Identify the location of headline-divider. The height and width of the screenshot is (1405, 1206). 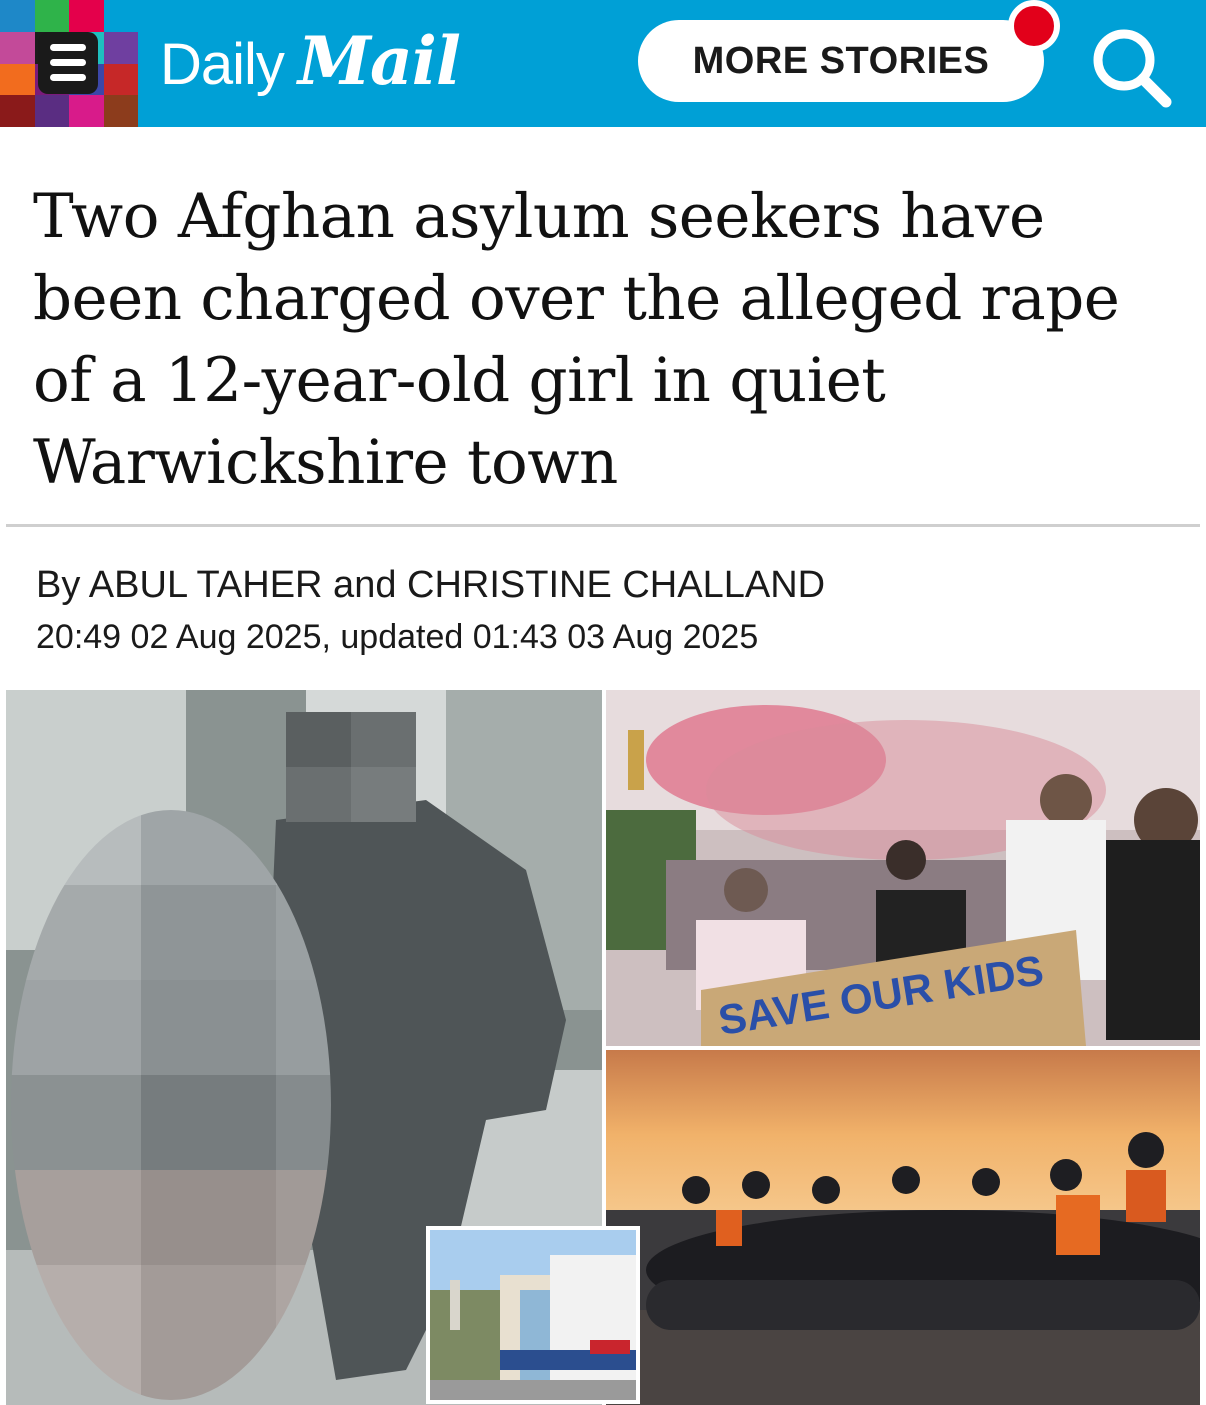
(603, 525).